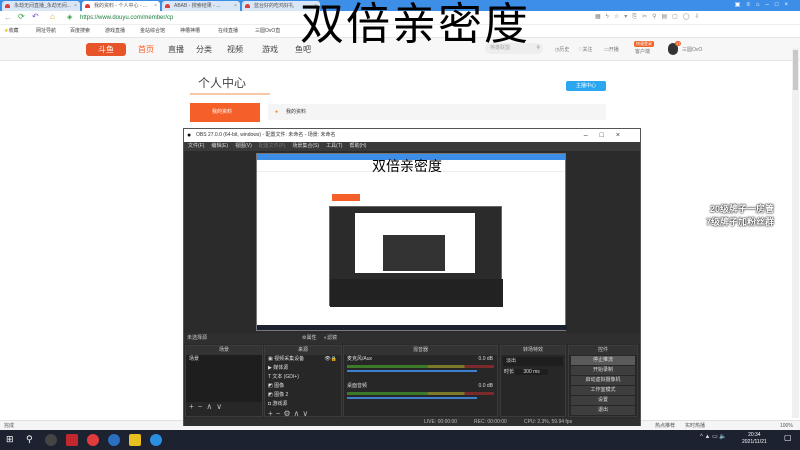 Image resolution: width=800 pixels, height=450 pixels. I want to click on menu-profile: 配置文件(P), so click(272, 146).